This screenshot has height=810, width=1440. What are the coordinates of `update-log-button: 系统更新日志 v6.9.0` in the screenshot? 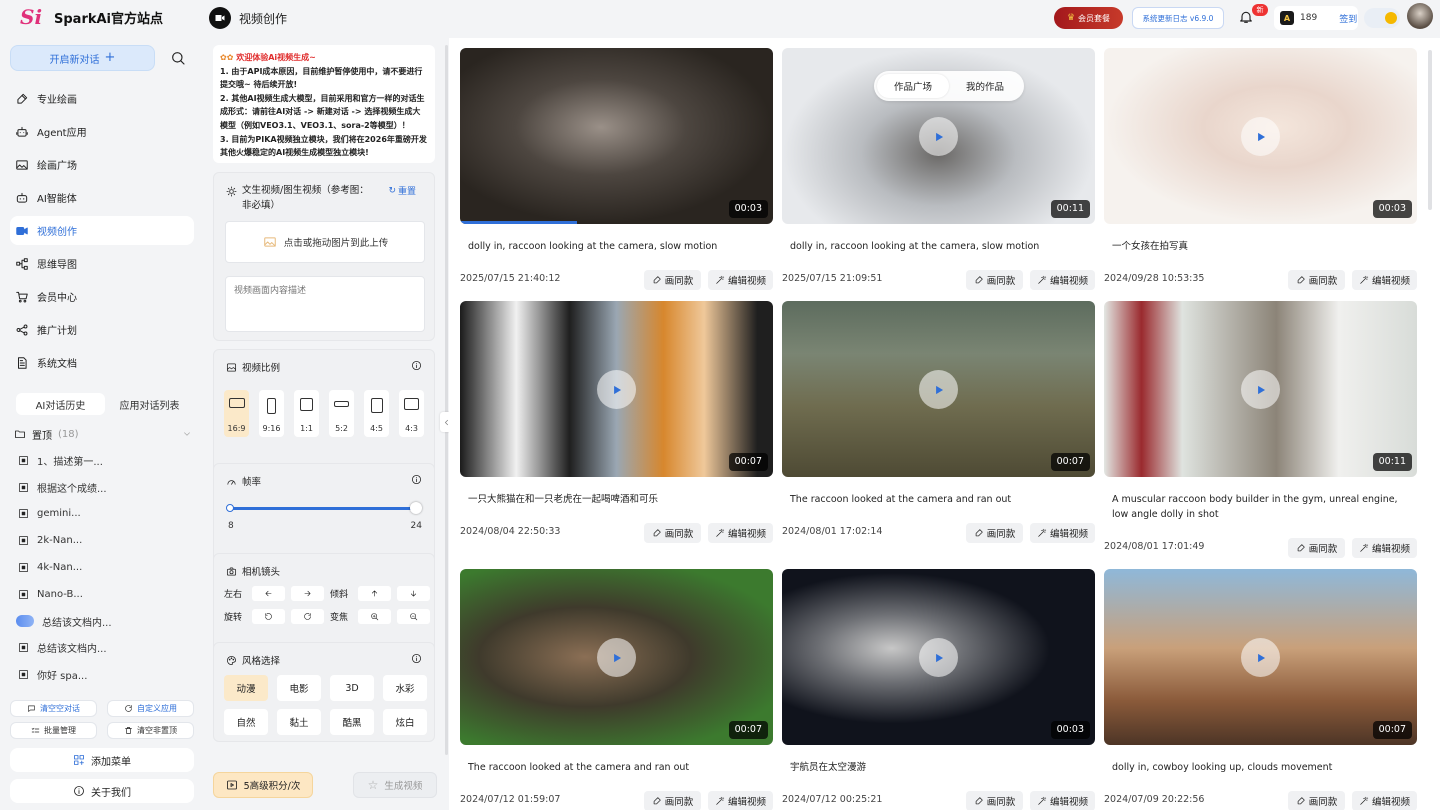 It's located at (1178, 18).